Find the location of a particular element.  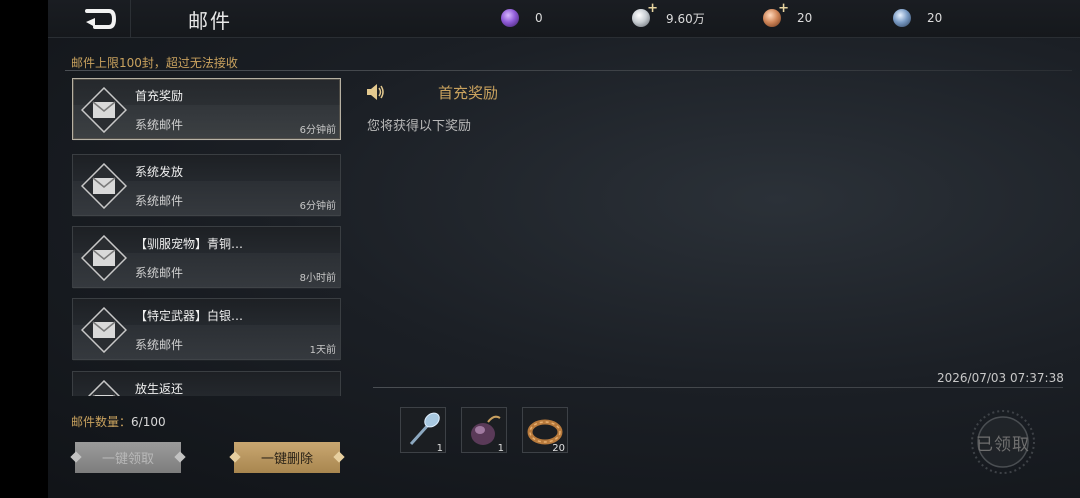

currency-blue-orb: 20 is located at coordinates (917, 18).